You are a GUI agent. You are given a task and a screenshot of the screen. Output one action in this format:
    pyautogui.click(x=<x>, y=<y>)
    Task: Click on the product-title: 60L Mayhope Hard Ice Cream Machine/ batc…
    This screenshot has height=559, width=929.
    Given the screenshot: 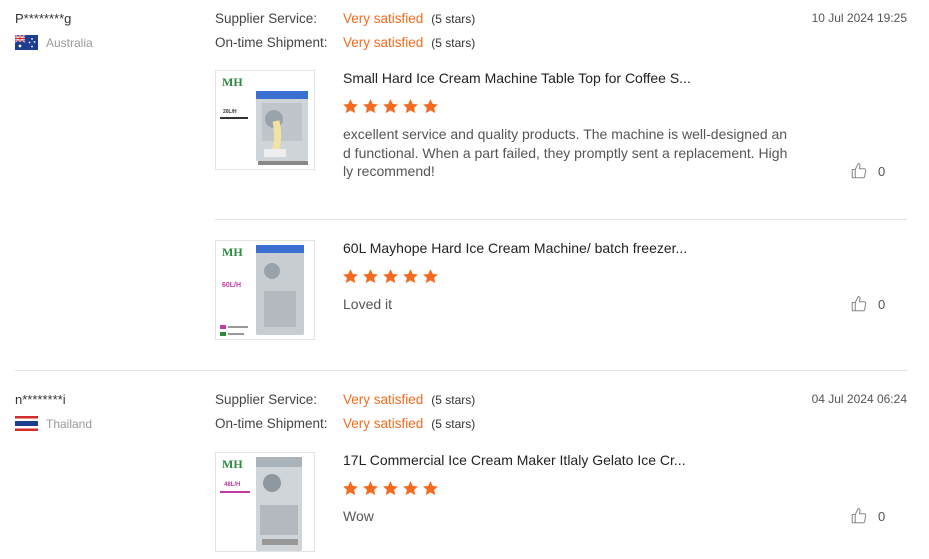 What is the action you would take?
    pyautogui.click(x=515, y=248)
    